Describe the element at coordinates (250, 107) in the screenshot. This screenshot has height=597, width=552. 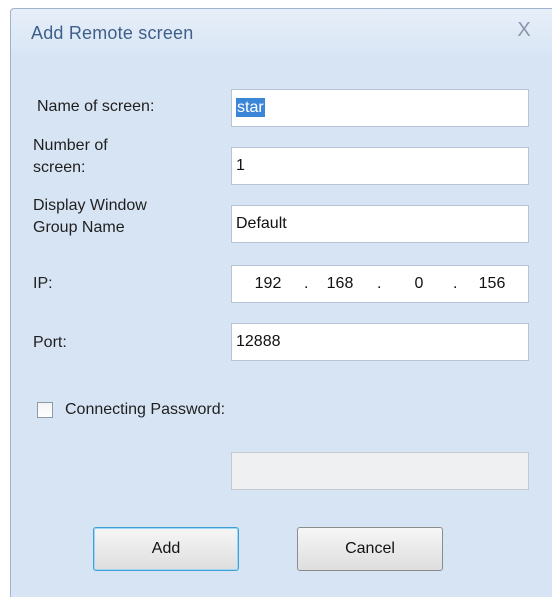
I see `name-of-screen-value: star` at that location.